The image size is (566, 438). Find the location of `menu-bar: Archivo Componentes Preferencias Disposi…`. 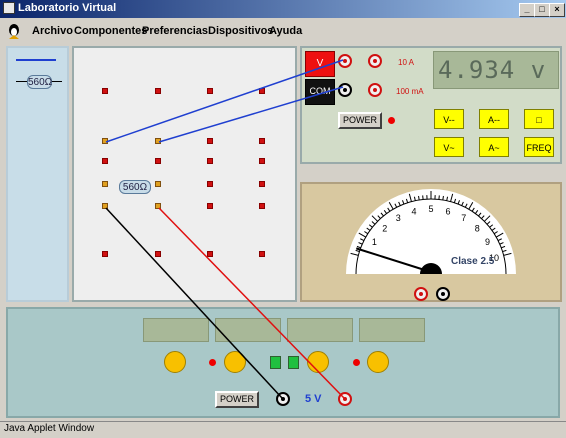

menu-bar: Archivo Componentes Preferencias Disposi… is located at coordinates (283, 31).